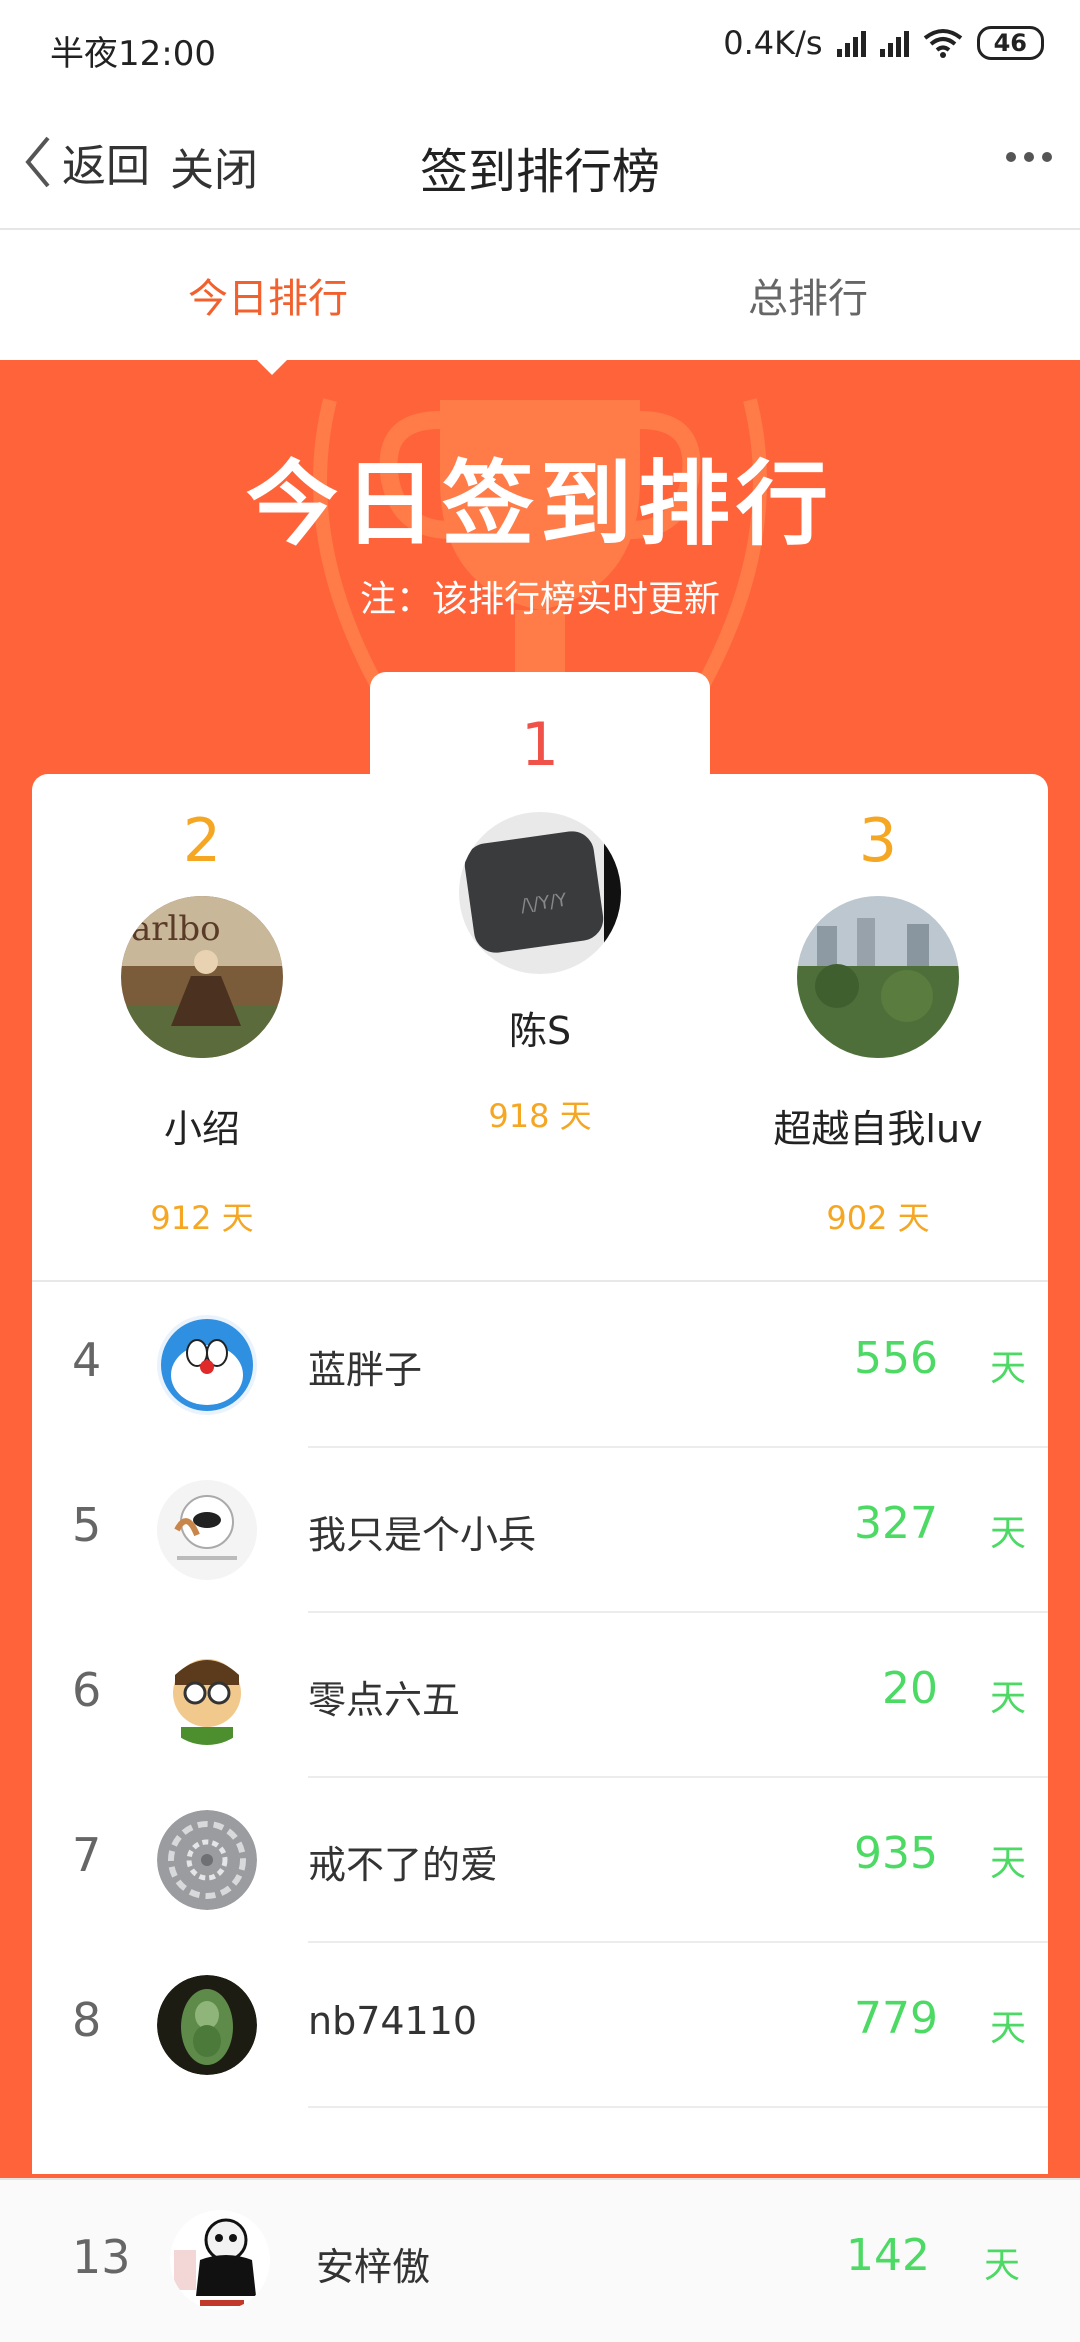  What do you see at coordinates (540, 1031) in the screenshot?
I see `first-place-name: 陈S` at bounding box center [540, 1031].